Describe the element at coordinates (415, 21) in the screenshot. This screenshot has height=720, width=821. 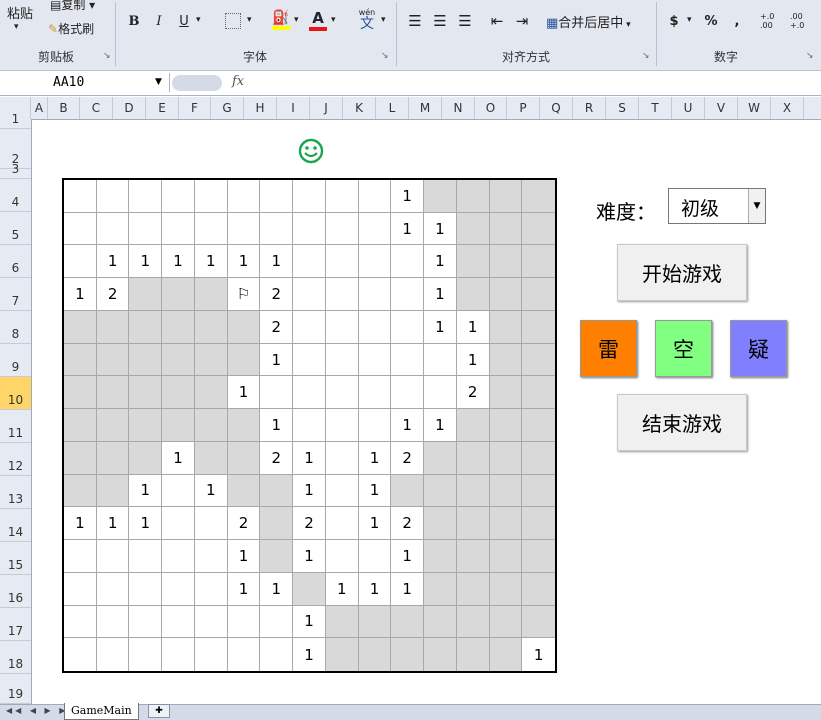
I see `align-left-button: ☰` at that location.